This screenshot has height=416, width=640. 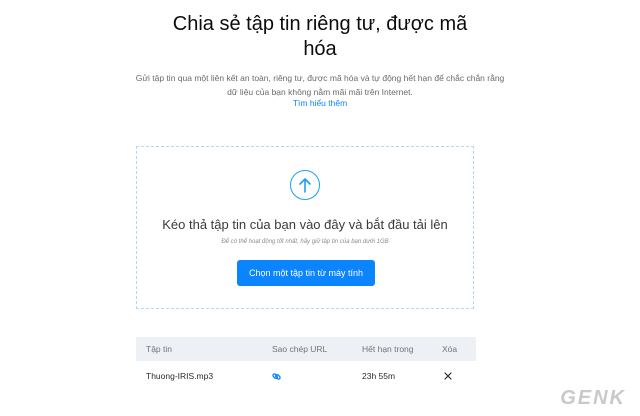 What do you see at coordinates (379, 376) in the screenshot?
I see `file-expiry: 23h 55m` at bounding box center [379, 376].